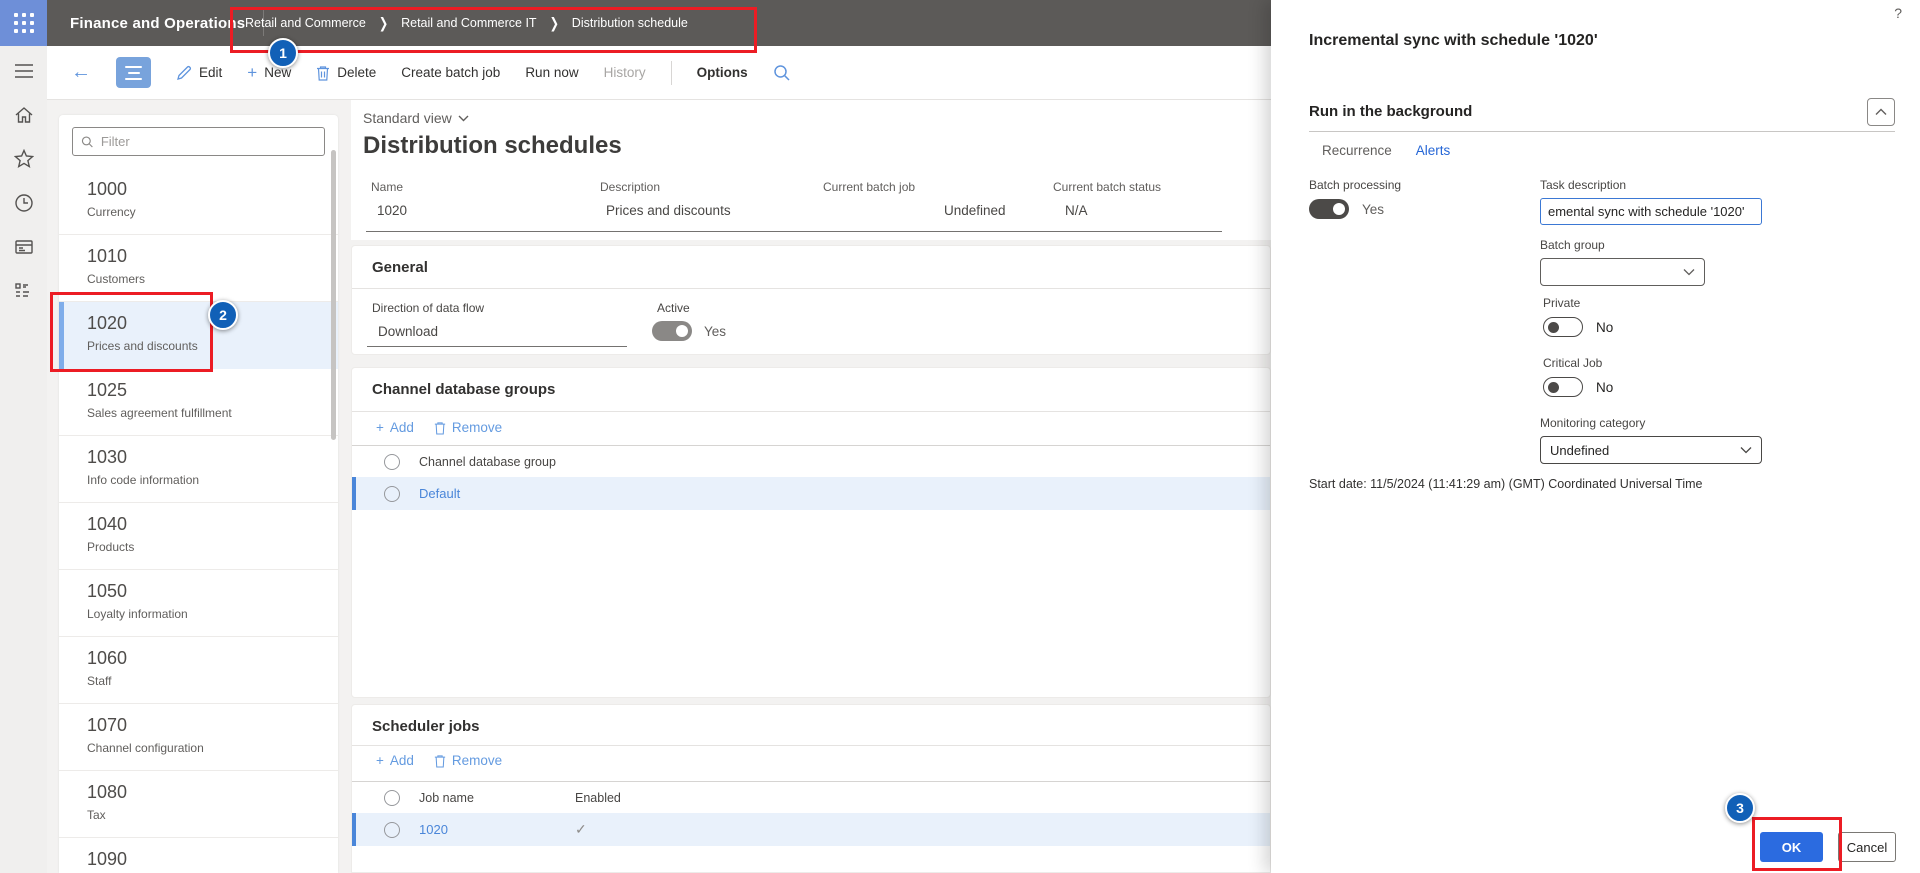 This screenshot has height=873, width=1920. Describe the element at coordinates (450, 72) in the screenshot. I see `create-batch-job-button: Create batch job` at that location.